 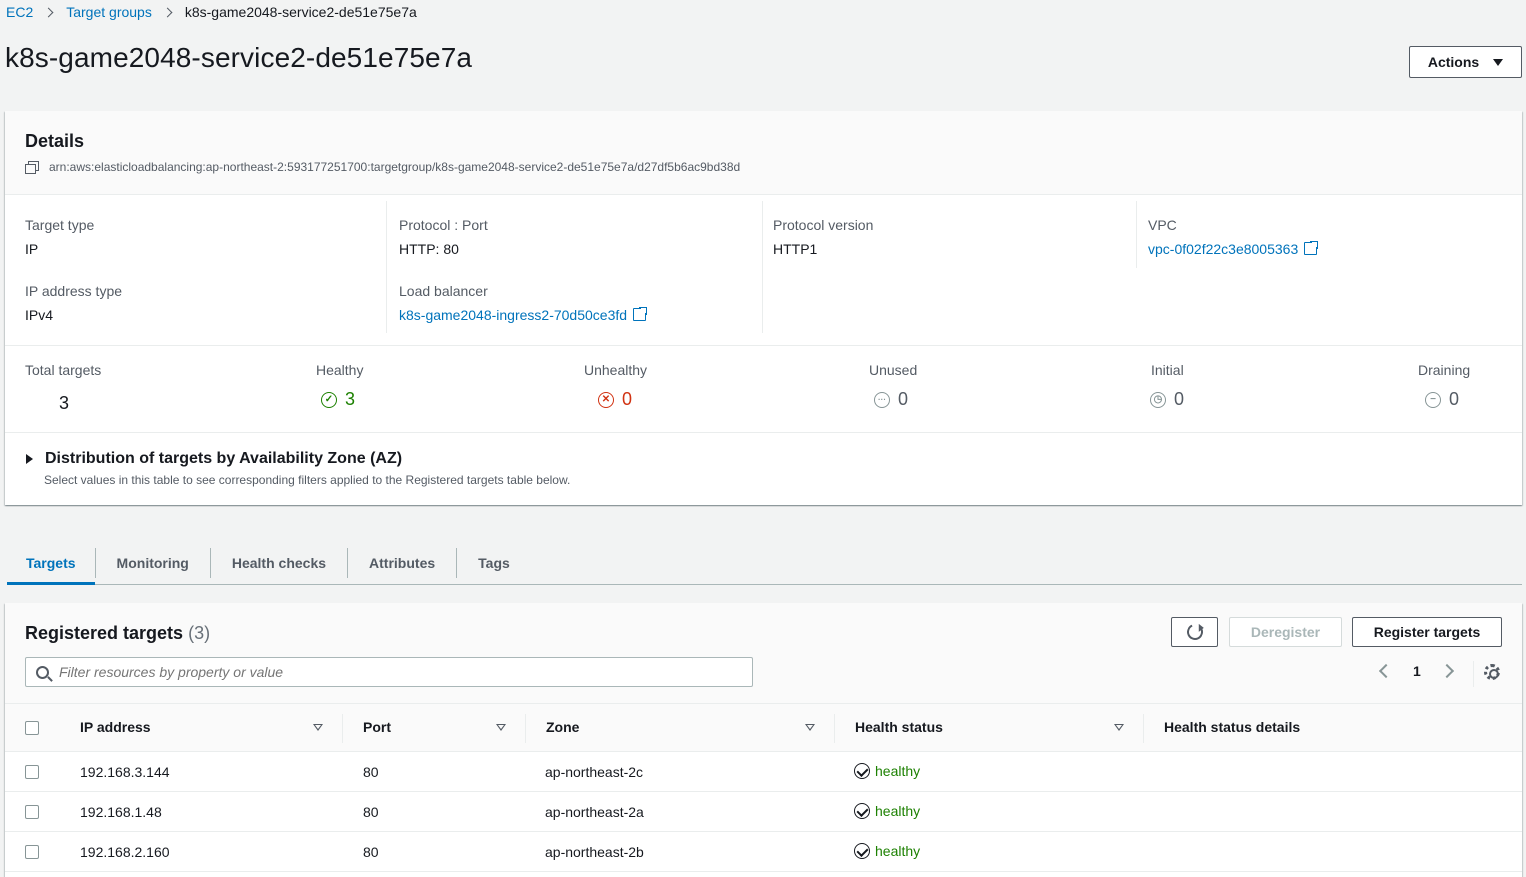 What do you see at coordinates (891, 399) in the screenshot?
I see `unused-count: ··· 0` at bounding box center [891, 399].